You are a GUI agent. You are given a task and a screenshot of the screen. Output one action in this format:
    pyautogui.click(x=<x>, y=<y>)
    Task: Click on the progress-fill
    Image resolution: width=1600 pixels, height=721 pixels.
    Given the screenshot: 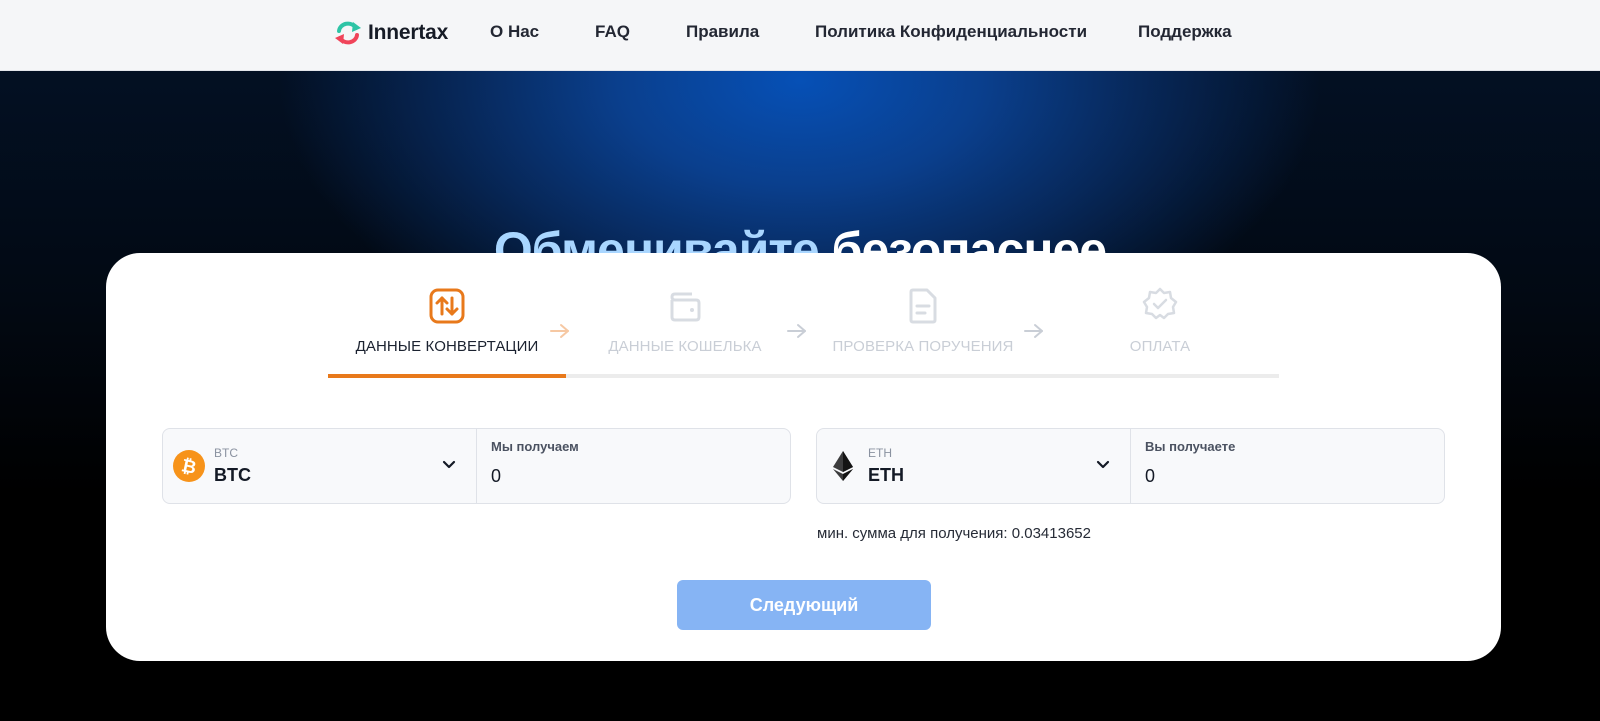 What is the action you would take?
    pyautogui.click(x=447, y=376)
    